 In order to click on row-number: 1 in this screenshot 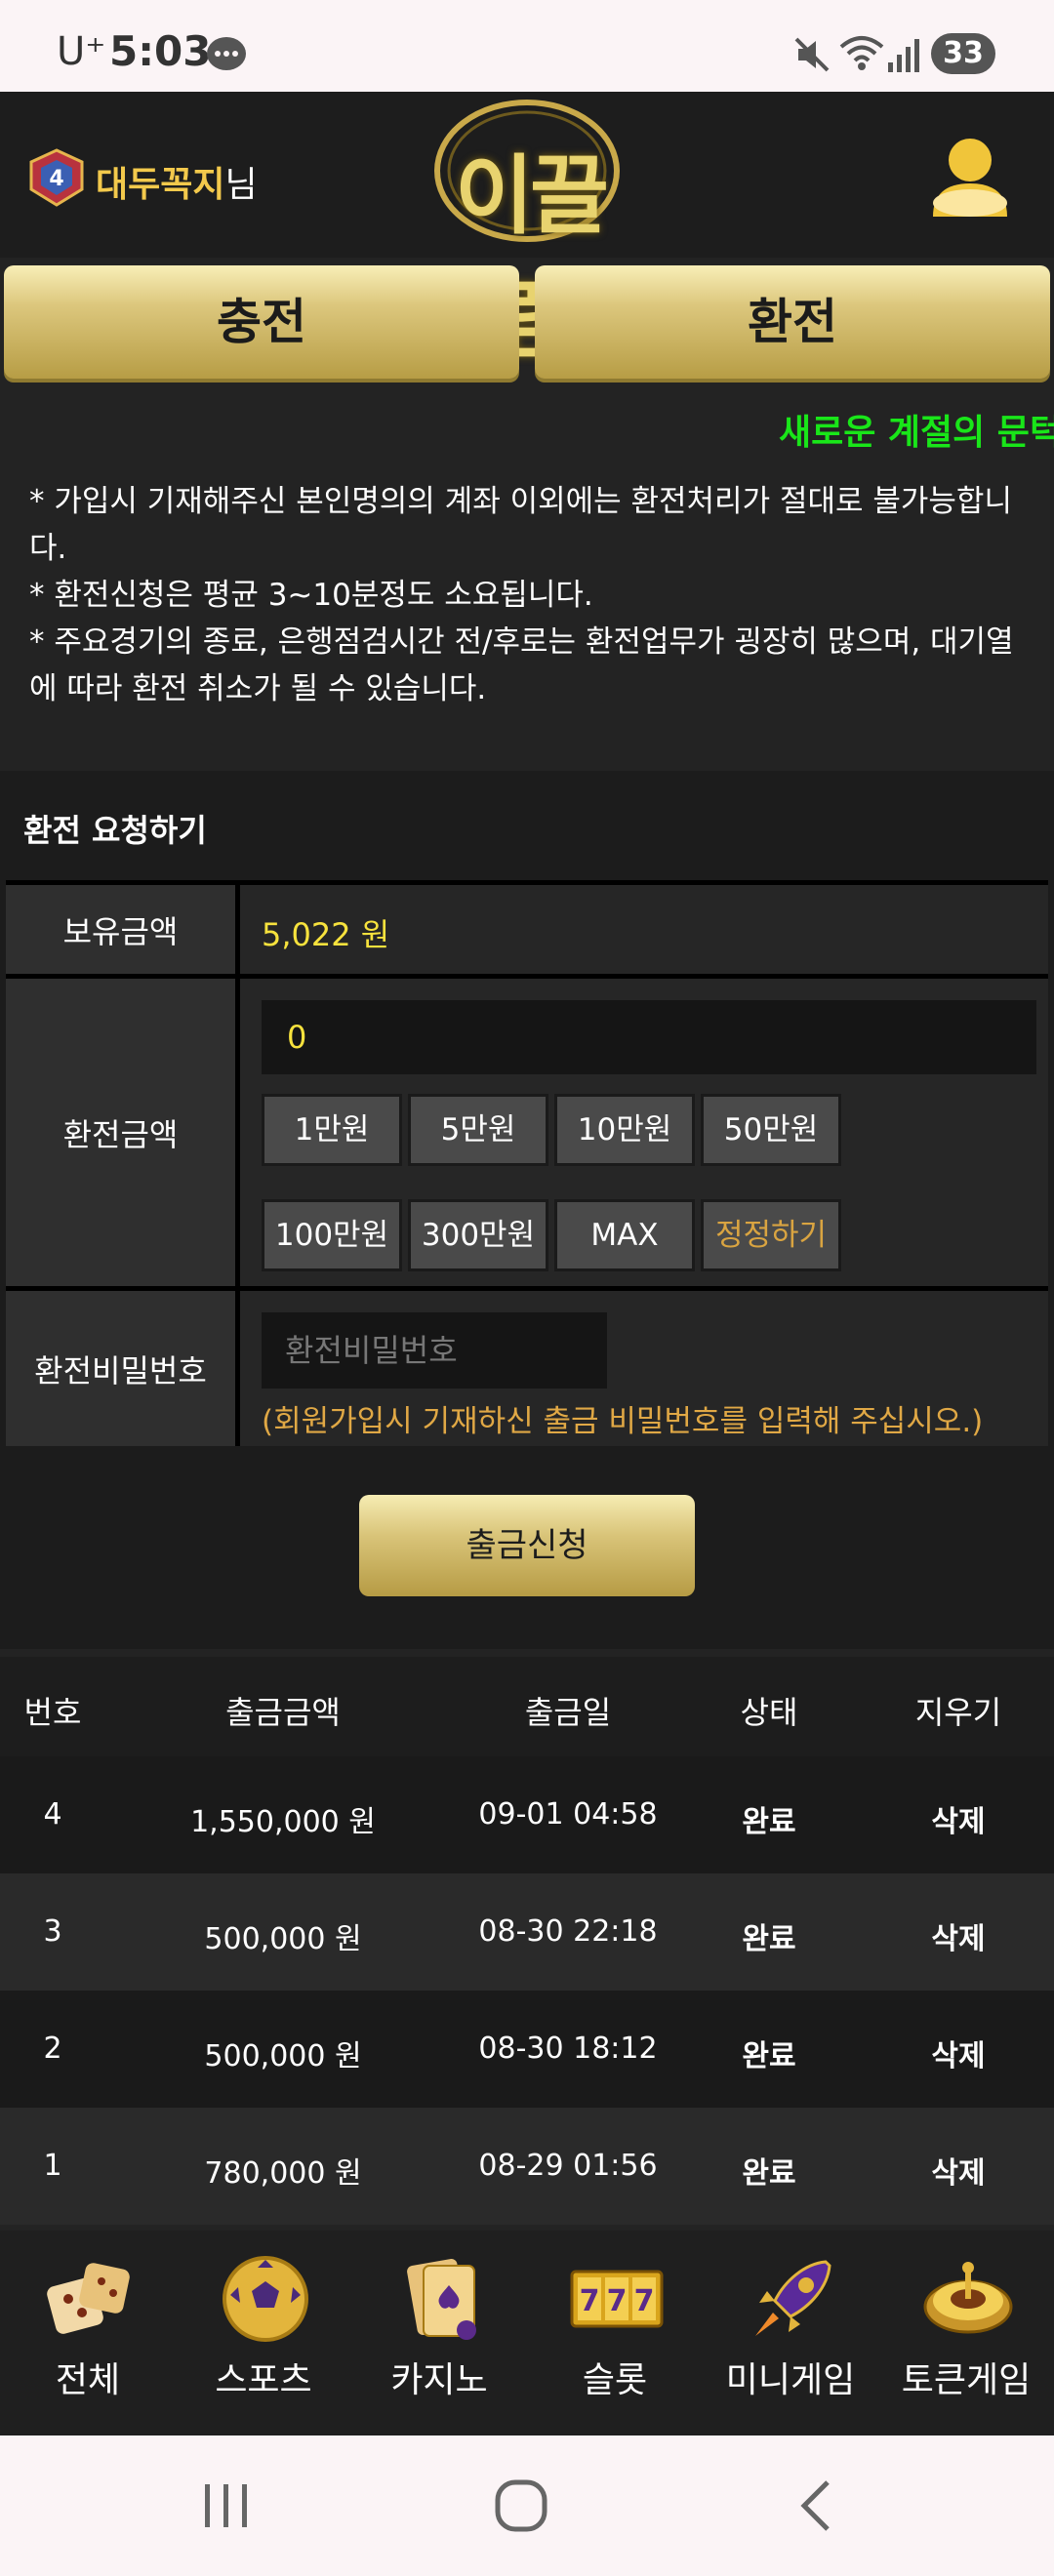, I will do `click(53, 2166)`.